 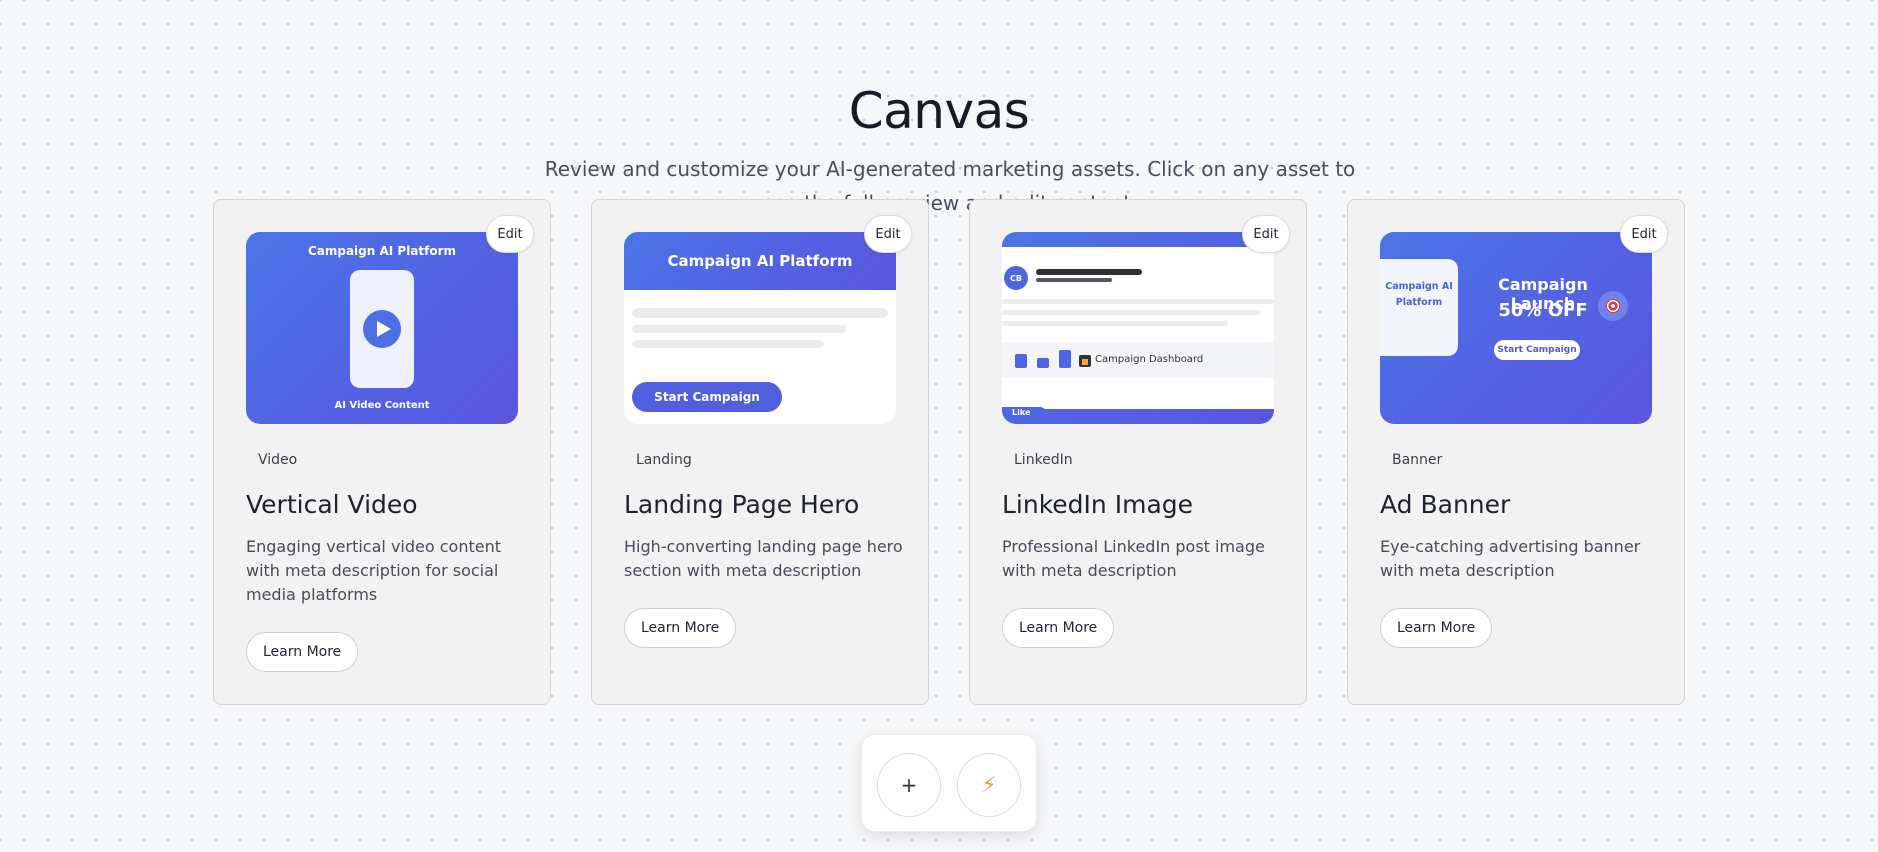 I want to click on card-title: Ad Banner, so click(x=1445, y=504).